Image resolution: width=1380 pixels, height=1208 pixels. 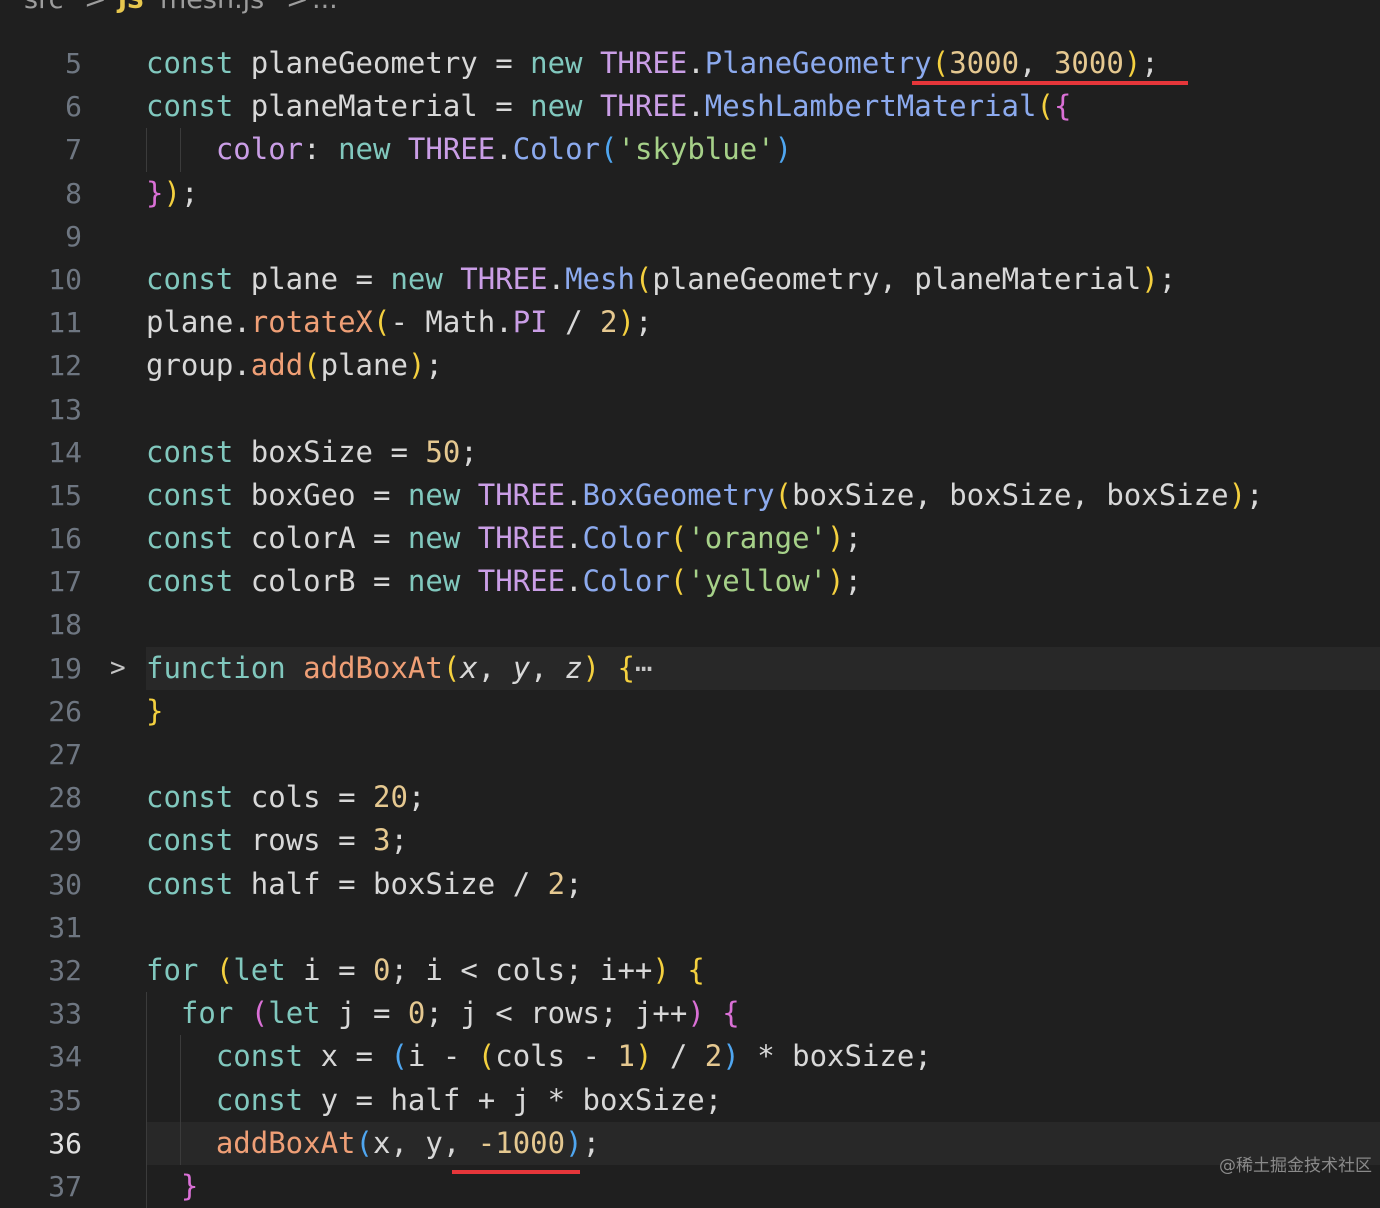 What do you see at coordinates (285, 1142) in the screenshot?
I see `code-token: addBoxAt` at bounding box center [285, 1142].